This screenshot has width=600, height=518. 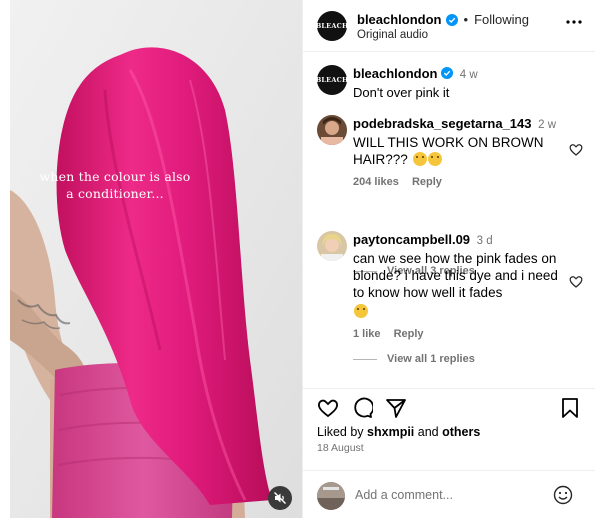 What do you see at coordinates (367, 334) in the screenshot?
I see `comment-likes: 1 like` at bounding box center [367, 334].